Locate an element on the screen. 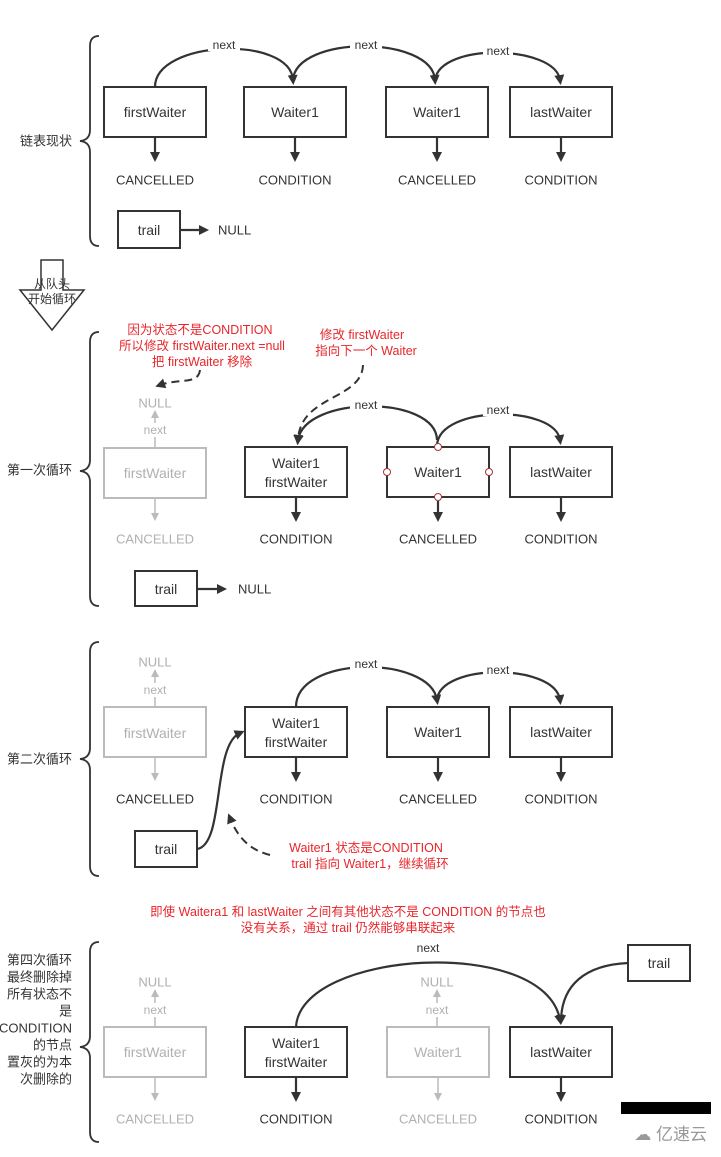 The height and width of the screenshot is (1157, 721). section-label: 链表现状 is located at coordinates (46, 141).